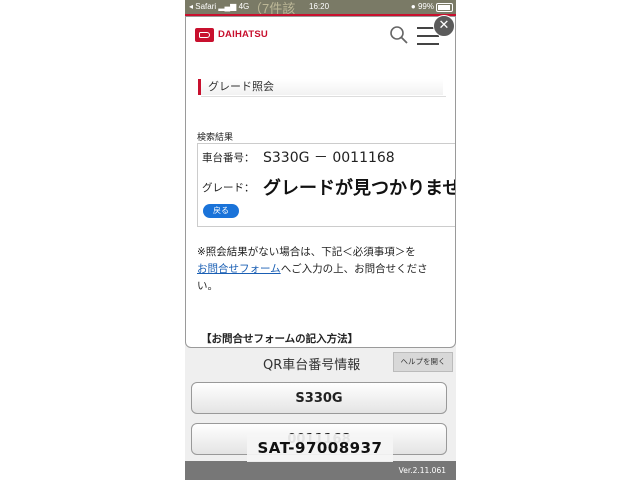 Image resolution: width=640 pixels, height=480 pixels. I want to click on version-label: Ver.2.11.061, so click(422, 470).